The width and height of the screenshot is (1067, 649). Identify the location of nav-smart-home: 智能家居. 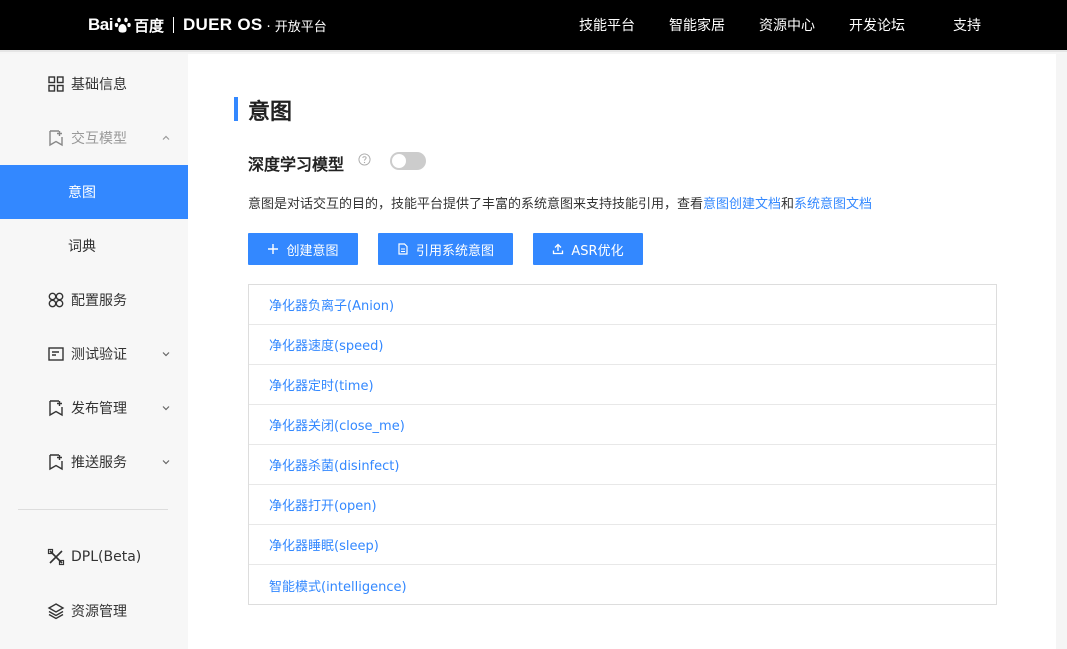
(697, 25).